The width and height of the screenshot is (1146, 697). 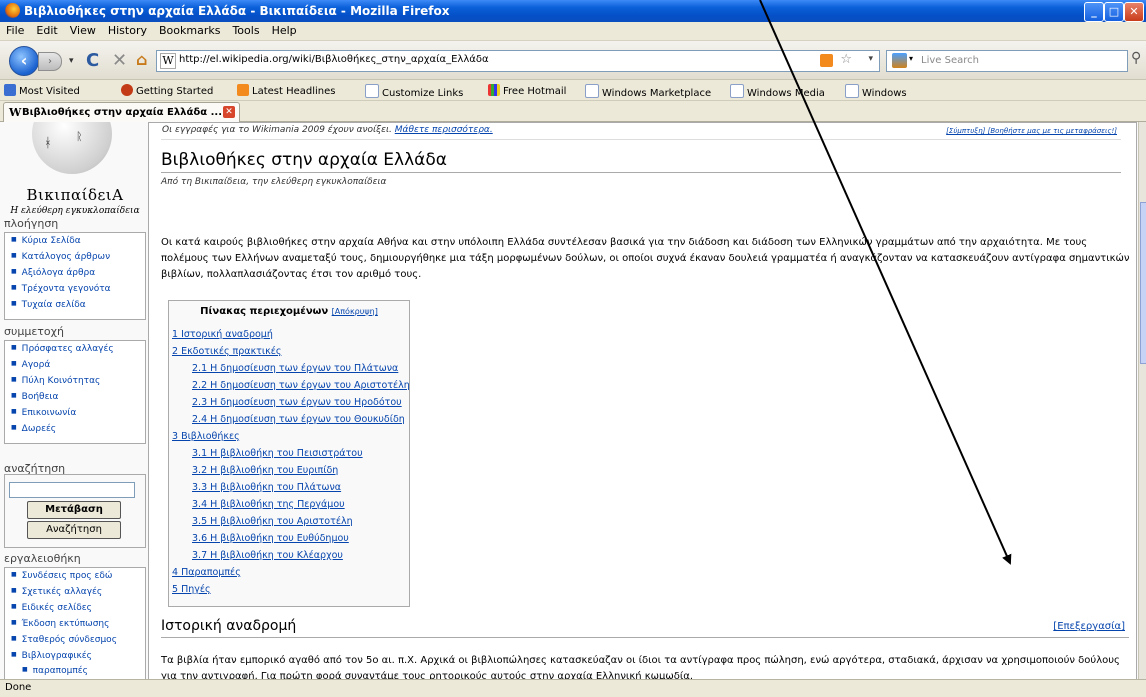 What do you see at coordinates (1143, 283) in the screenshot?
I see `scrollbar-thumb` at bounding box center [1143, 283].